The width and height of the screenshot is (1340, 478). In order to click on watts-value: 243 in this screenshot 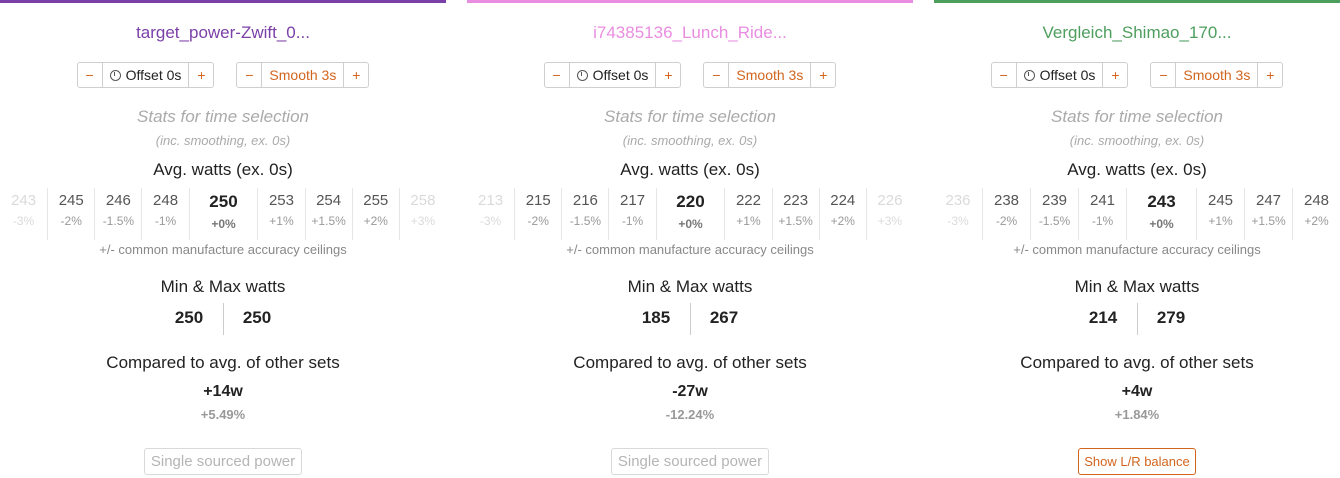, I will do `click(1161, 201)`.